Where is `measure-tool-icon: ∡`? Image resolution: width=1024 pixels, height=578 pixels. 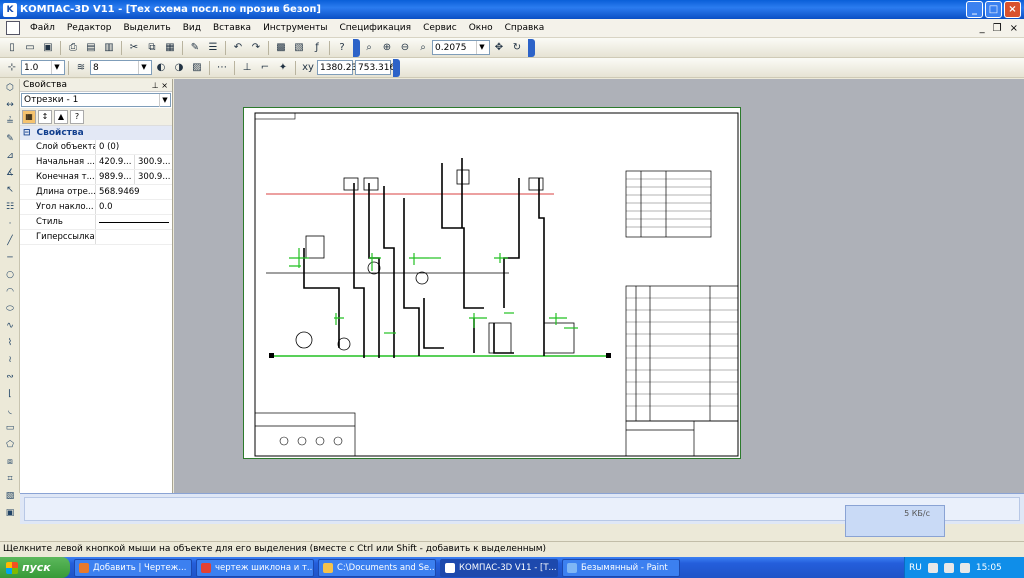
measure-tool-icon: ∡ is located at coordinates (10, 173).